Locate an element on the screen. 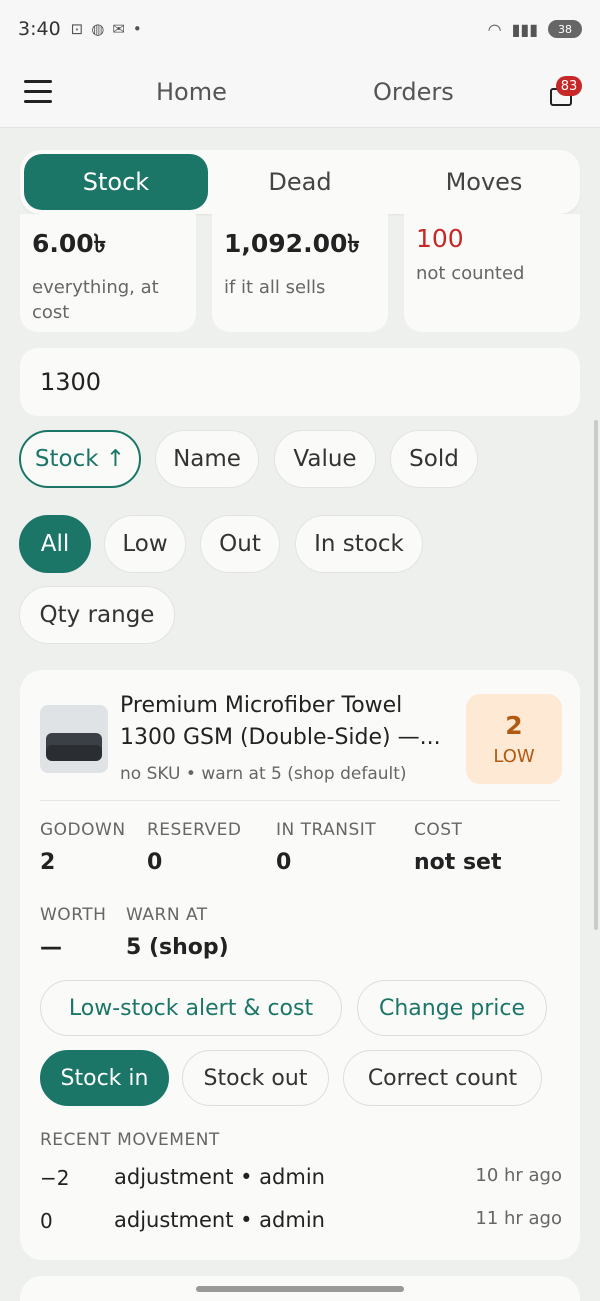 The height and width of the screenshot is (1301, 600). movement-time: 10 hr ago is located at coordinates (518, 1175).